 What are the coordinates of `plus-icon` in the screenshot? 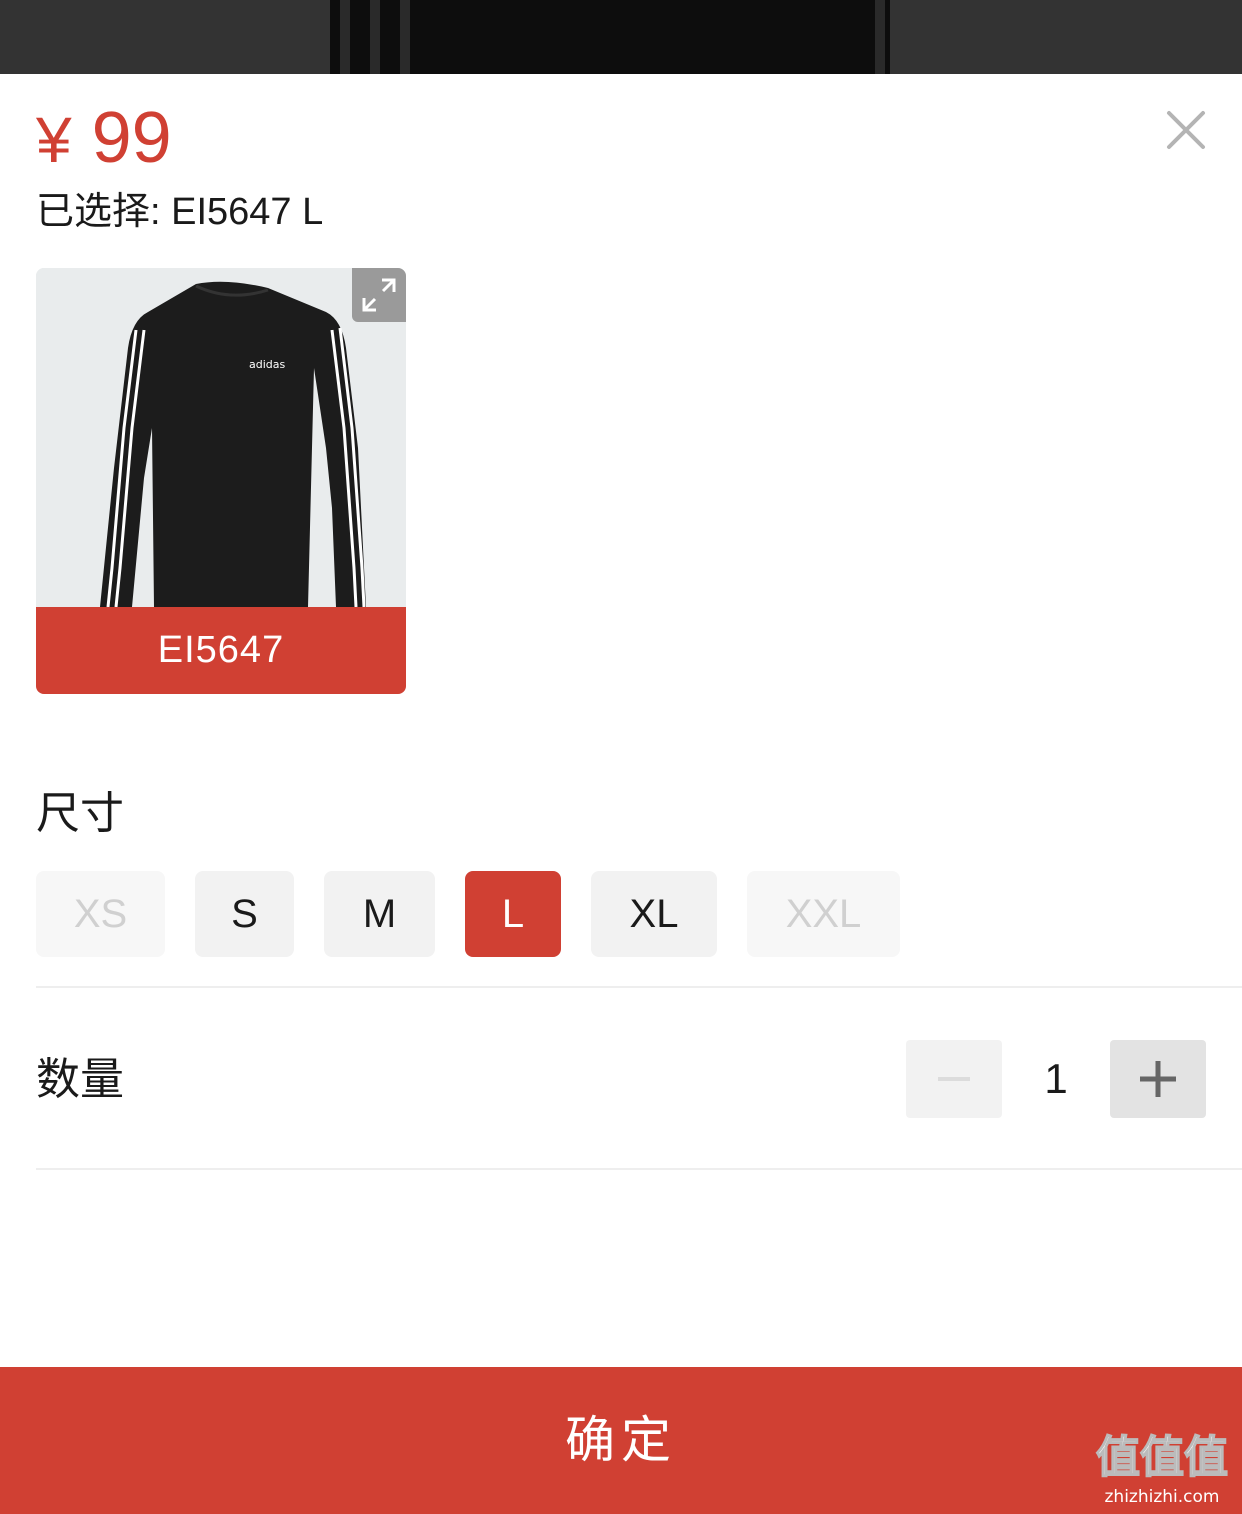 It's located at (1158, 1079).